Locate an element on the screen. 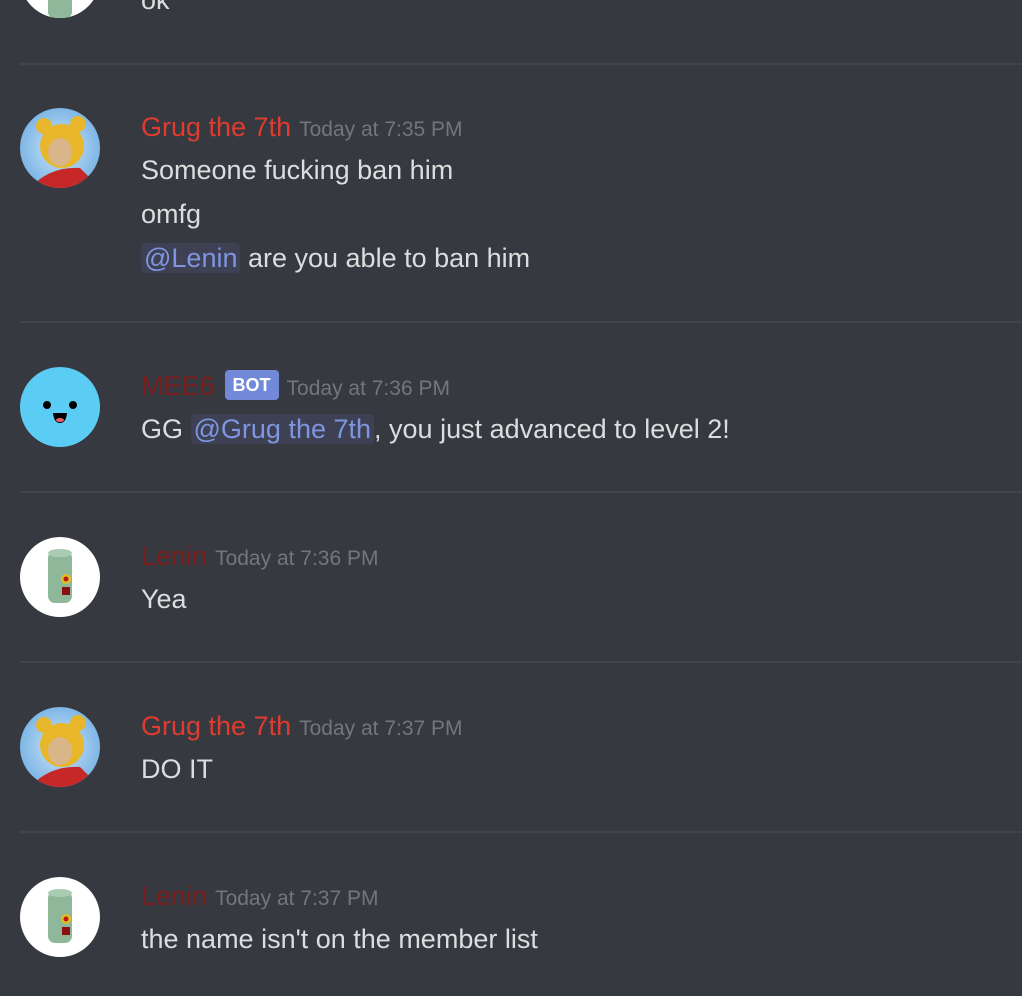 This screenshot has height=996, width=1022. bot-badge: BOT is located at coordinates (251, 385).